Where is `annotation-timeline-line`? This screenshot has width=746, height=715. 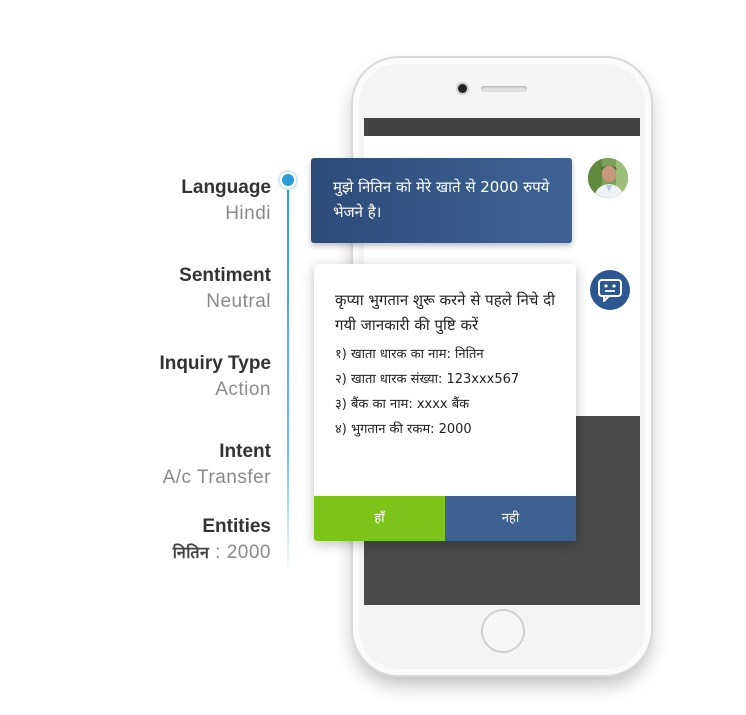
annotation-timeline-line is located at coordinates (288, 377).